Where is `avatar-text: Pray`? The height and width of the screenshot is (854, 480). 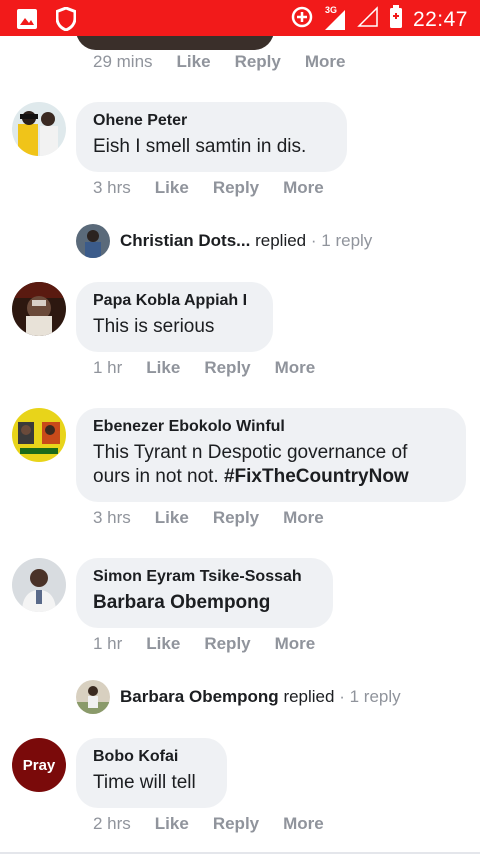 avatar-text: Pray is located at coordinates (39, 765).